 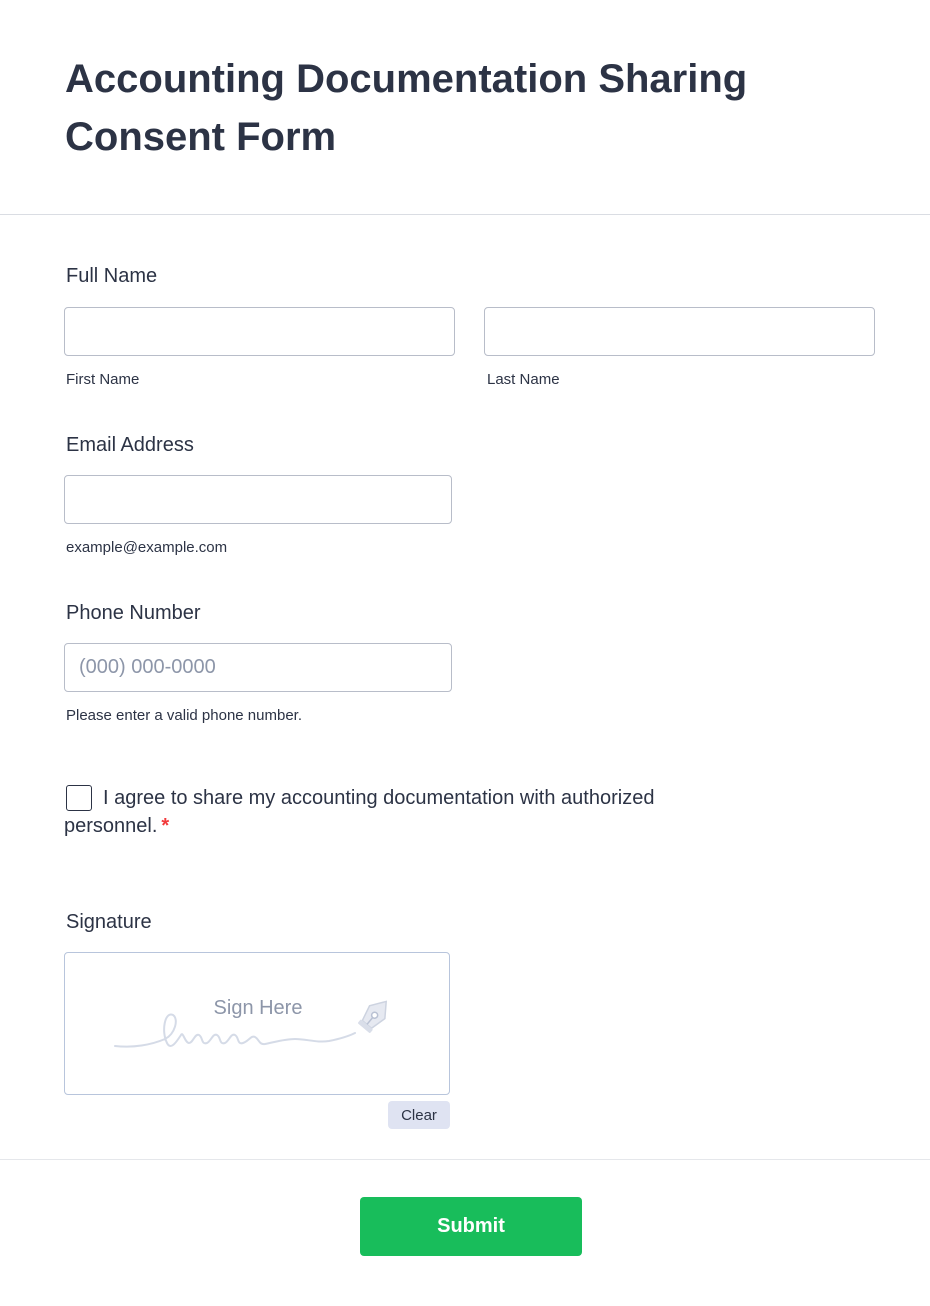 What do you see at coordinates (184, 715) in the screenshot?
I see `phone-sublabel: Please enter a valid phone number.` at bounding box center [184, 715].